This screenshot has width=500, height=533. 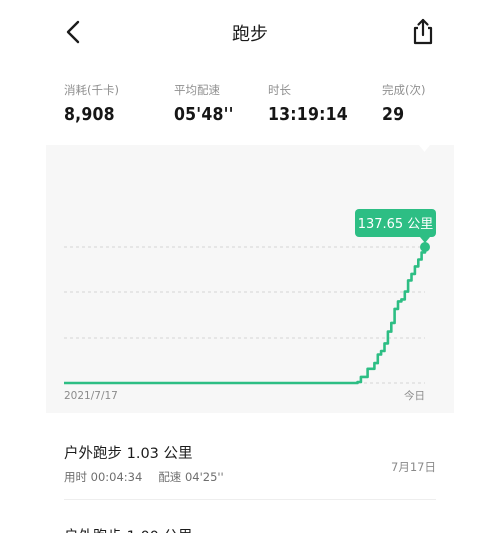 What do you see at coordinates (413, 467) in the screenshot?
I see `record-date: 7月17日` at bounding box center [413, 467].